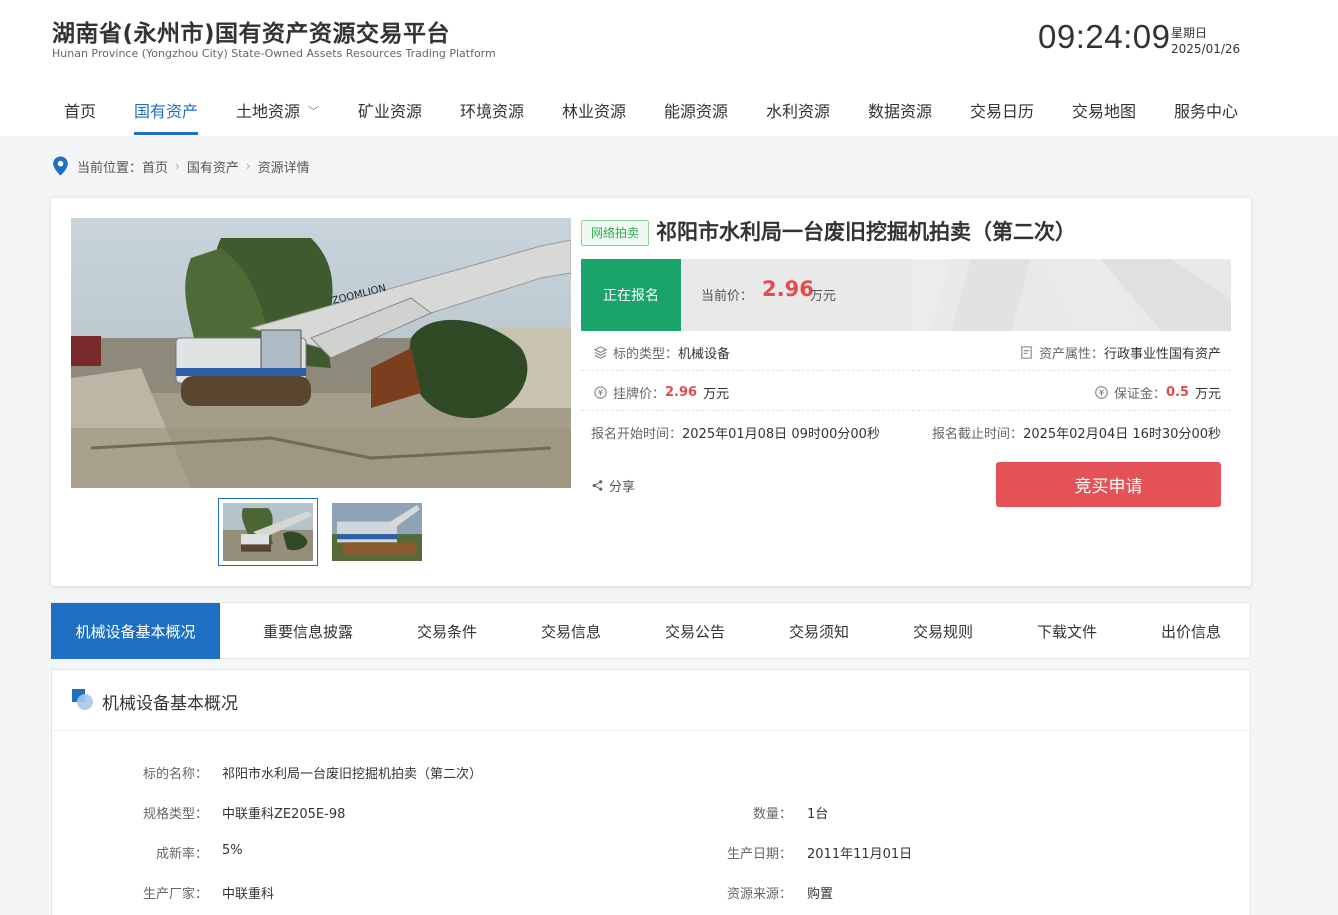  What do you see at coordinates (943, 631) in the screenshot?
I see `tab-rules: 交易规则` at bounding box center [943, 631].